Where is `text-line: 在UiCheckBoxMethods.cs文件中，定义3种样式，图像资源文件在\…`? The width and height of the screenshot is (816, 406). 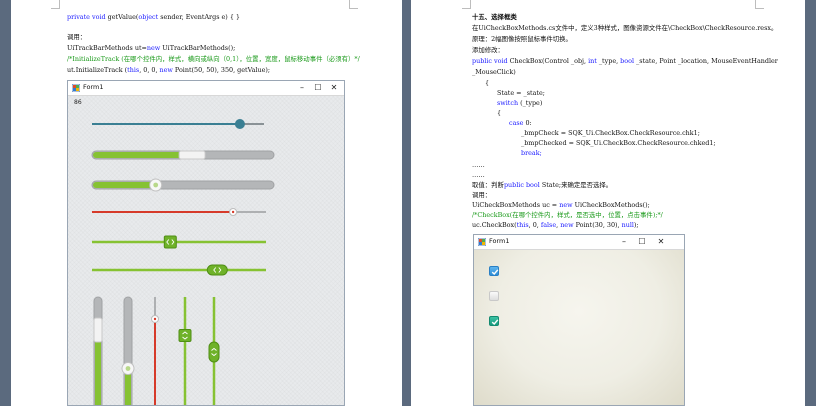
text-line: 在UiCheckBoxMethods.cs文件中，定义3种样式，图像资源文件在\… is located at coordinates (625, 28).